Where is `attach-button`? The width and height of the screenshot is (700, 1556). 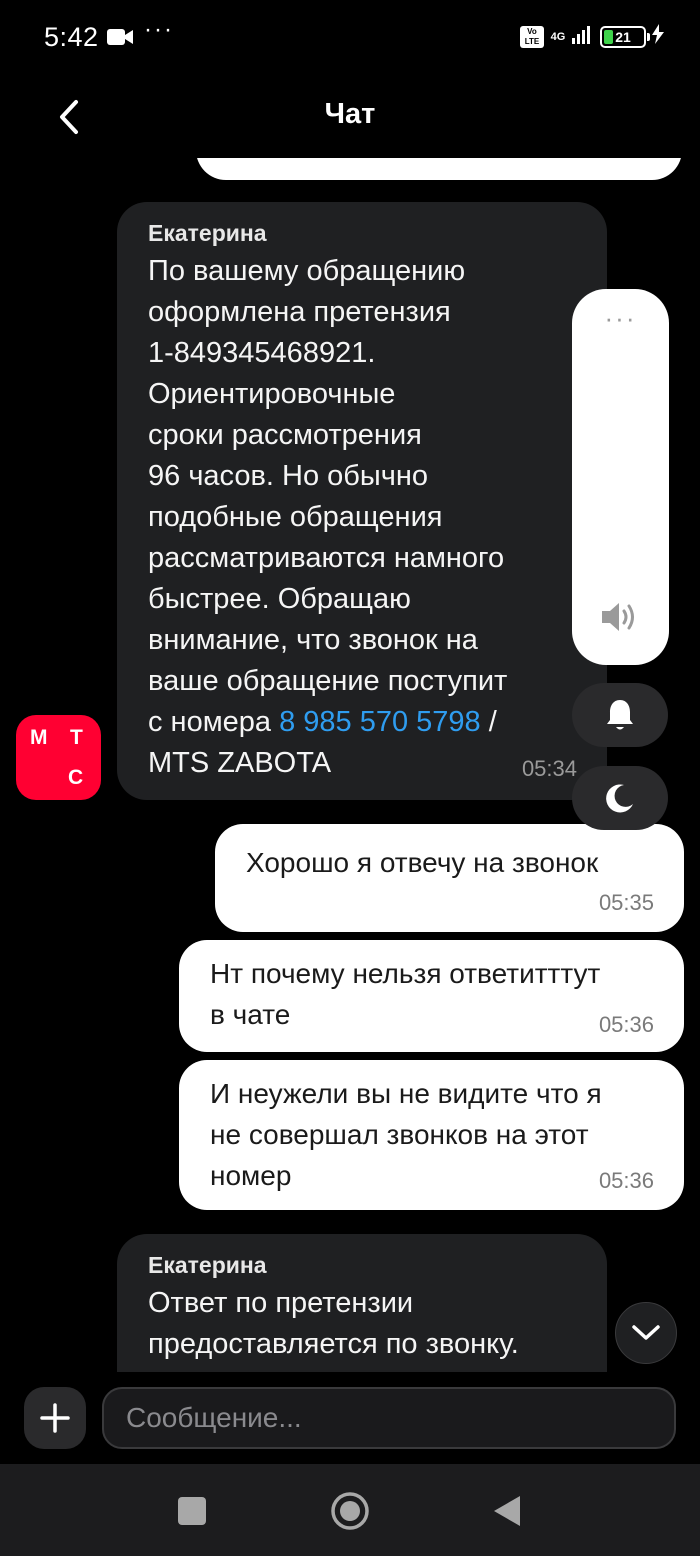
attach-button is located at coordinates (55, 1418).